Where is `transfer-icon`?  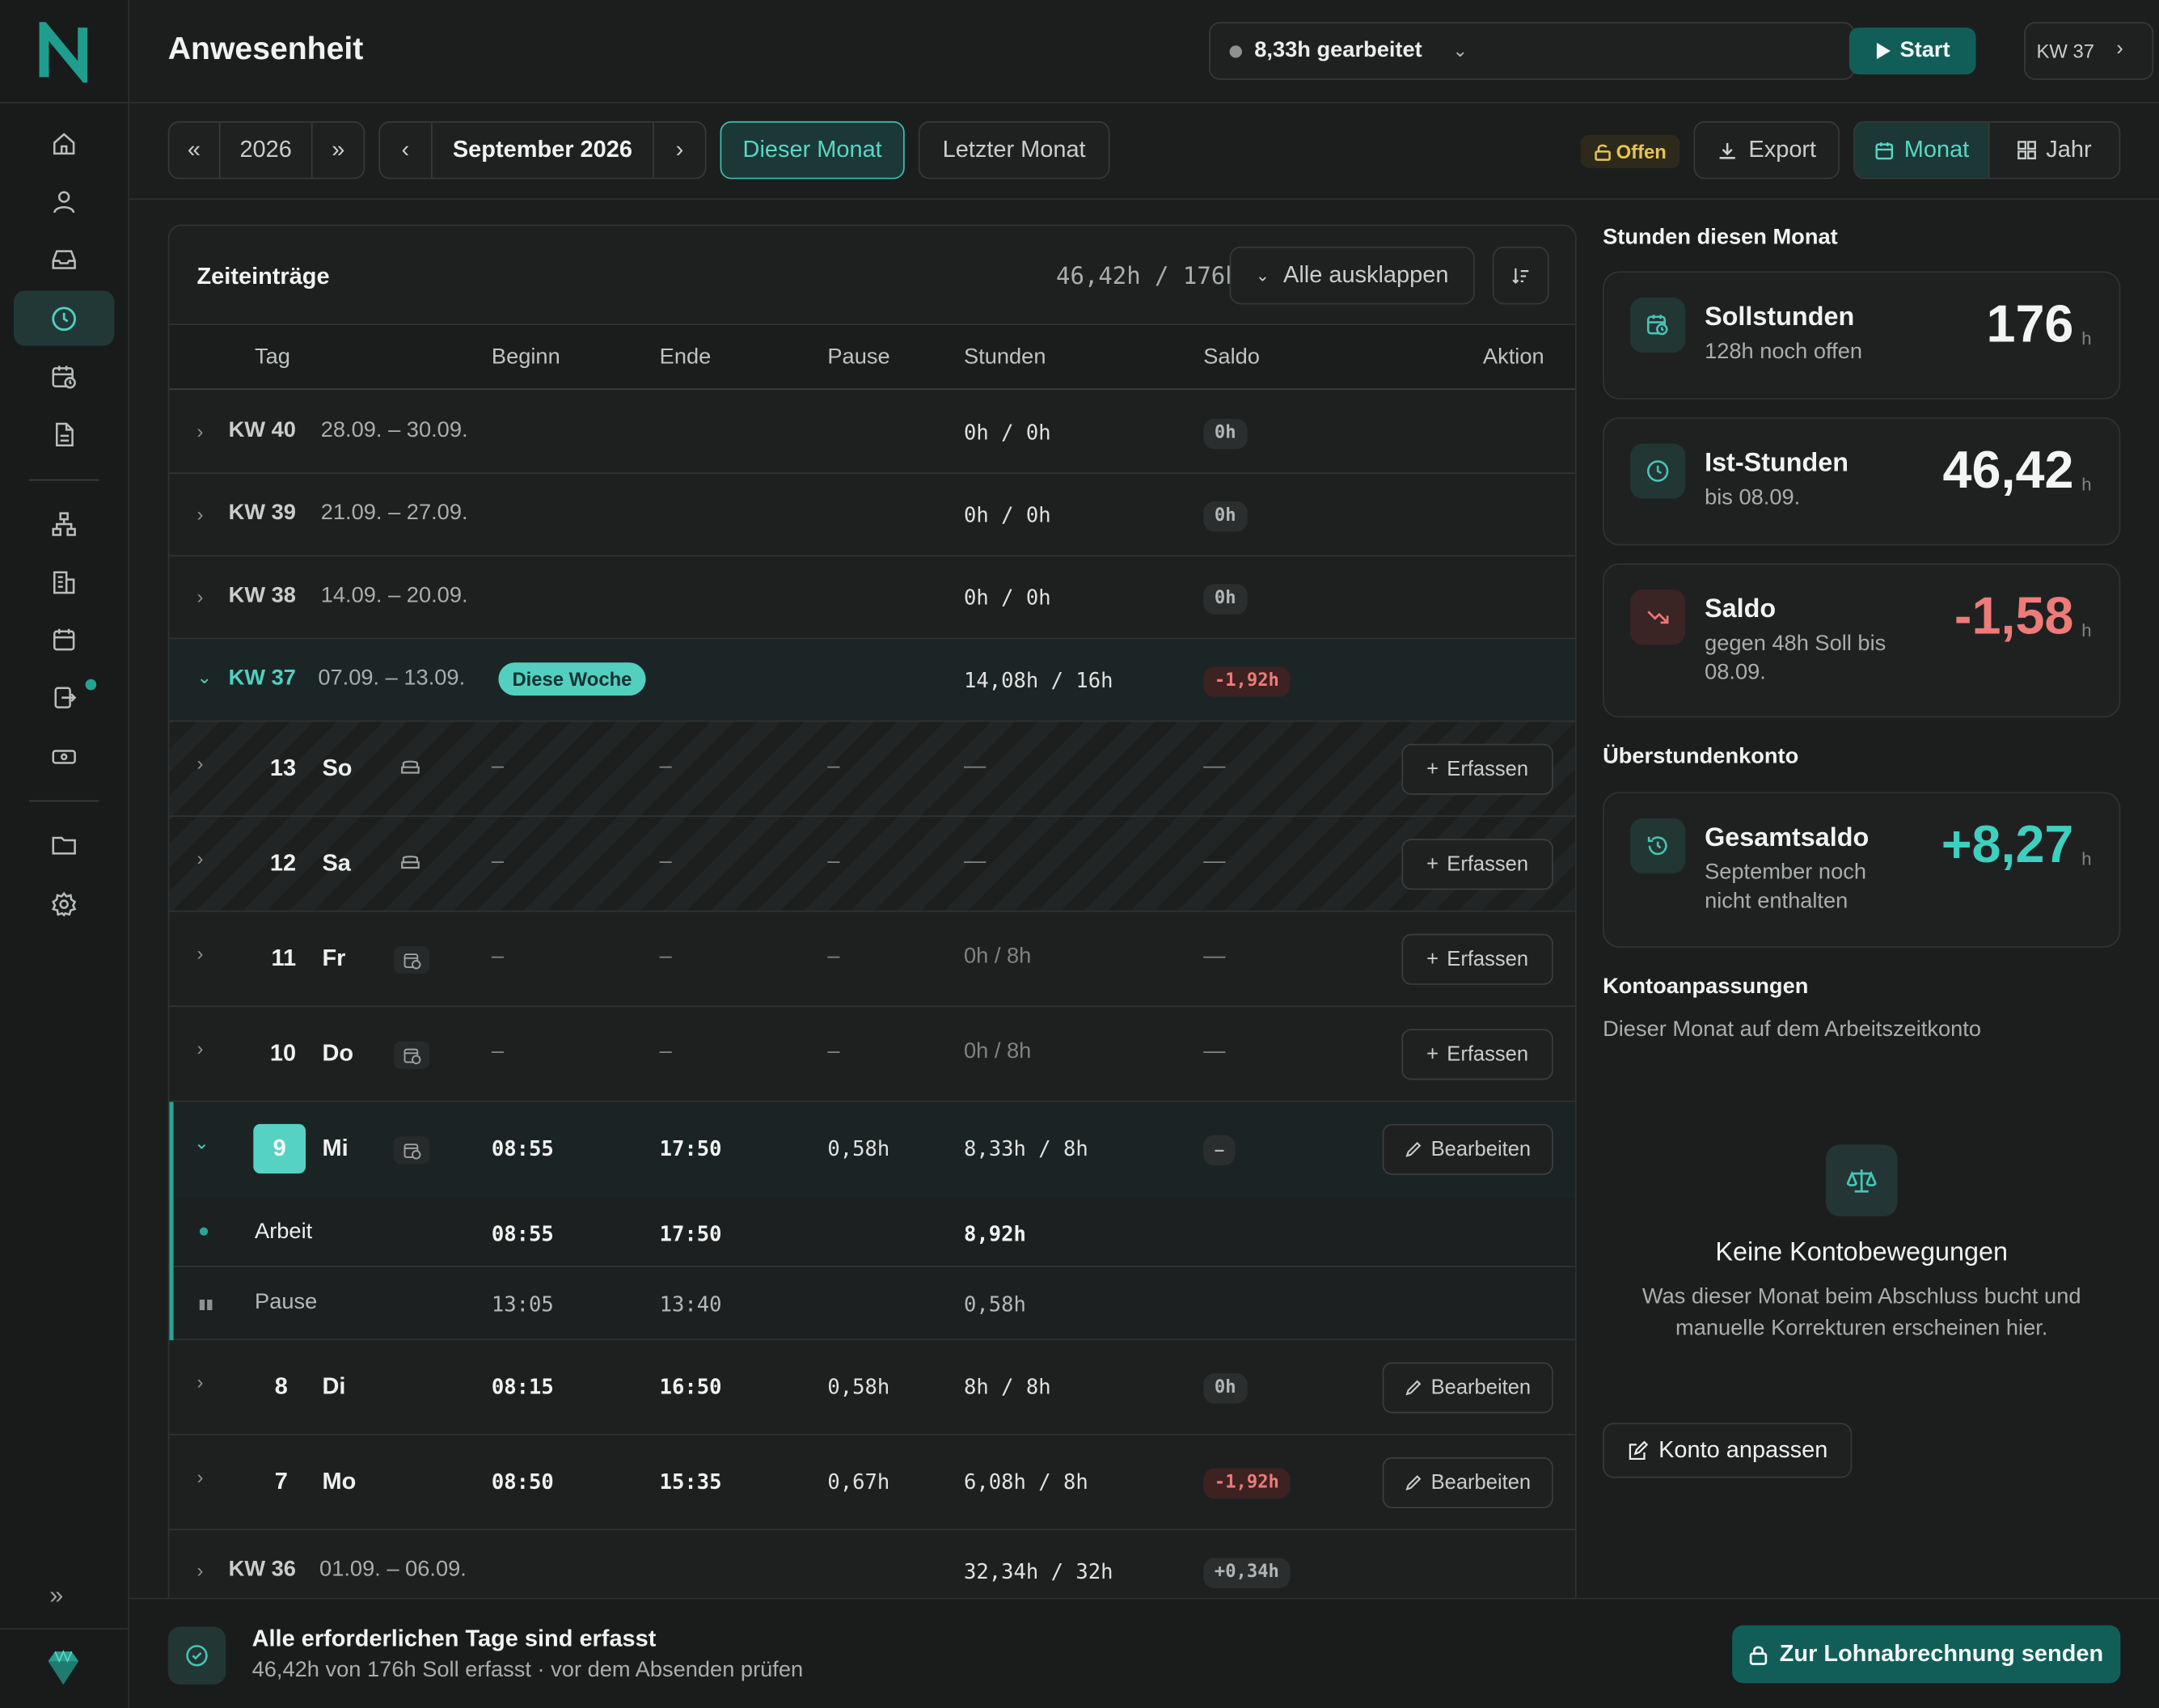
transfer-icon is located at coordinates (65, 697).